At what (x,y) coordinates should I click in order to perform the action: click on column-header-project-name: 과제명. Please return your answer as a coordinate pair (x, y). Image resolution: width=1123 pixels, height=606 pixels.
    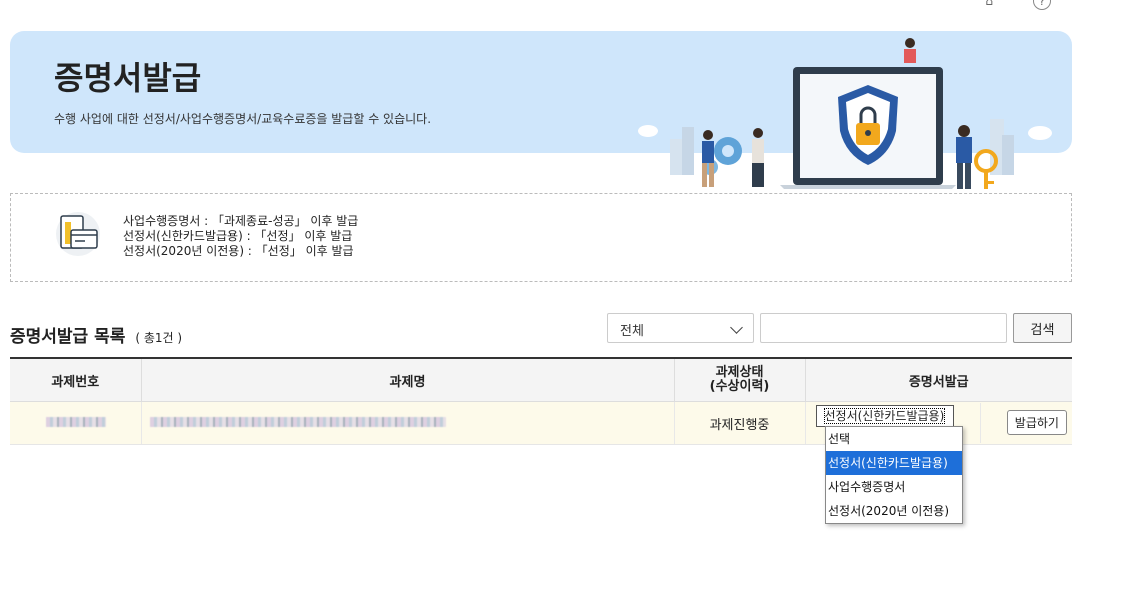
    Looking at the image, I should click on (408, 379).